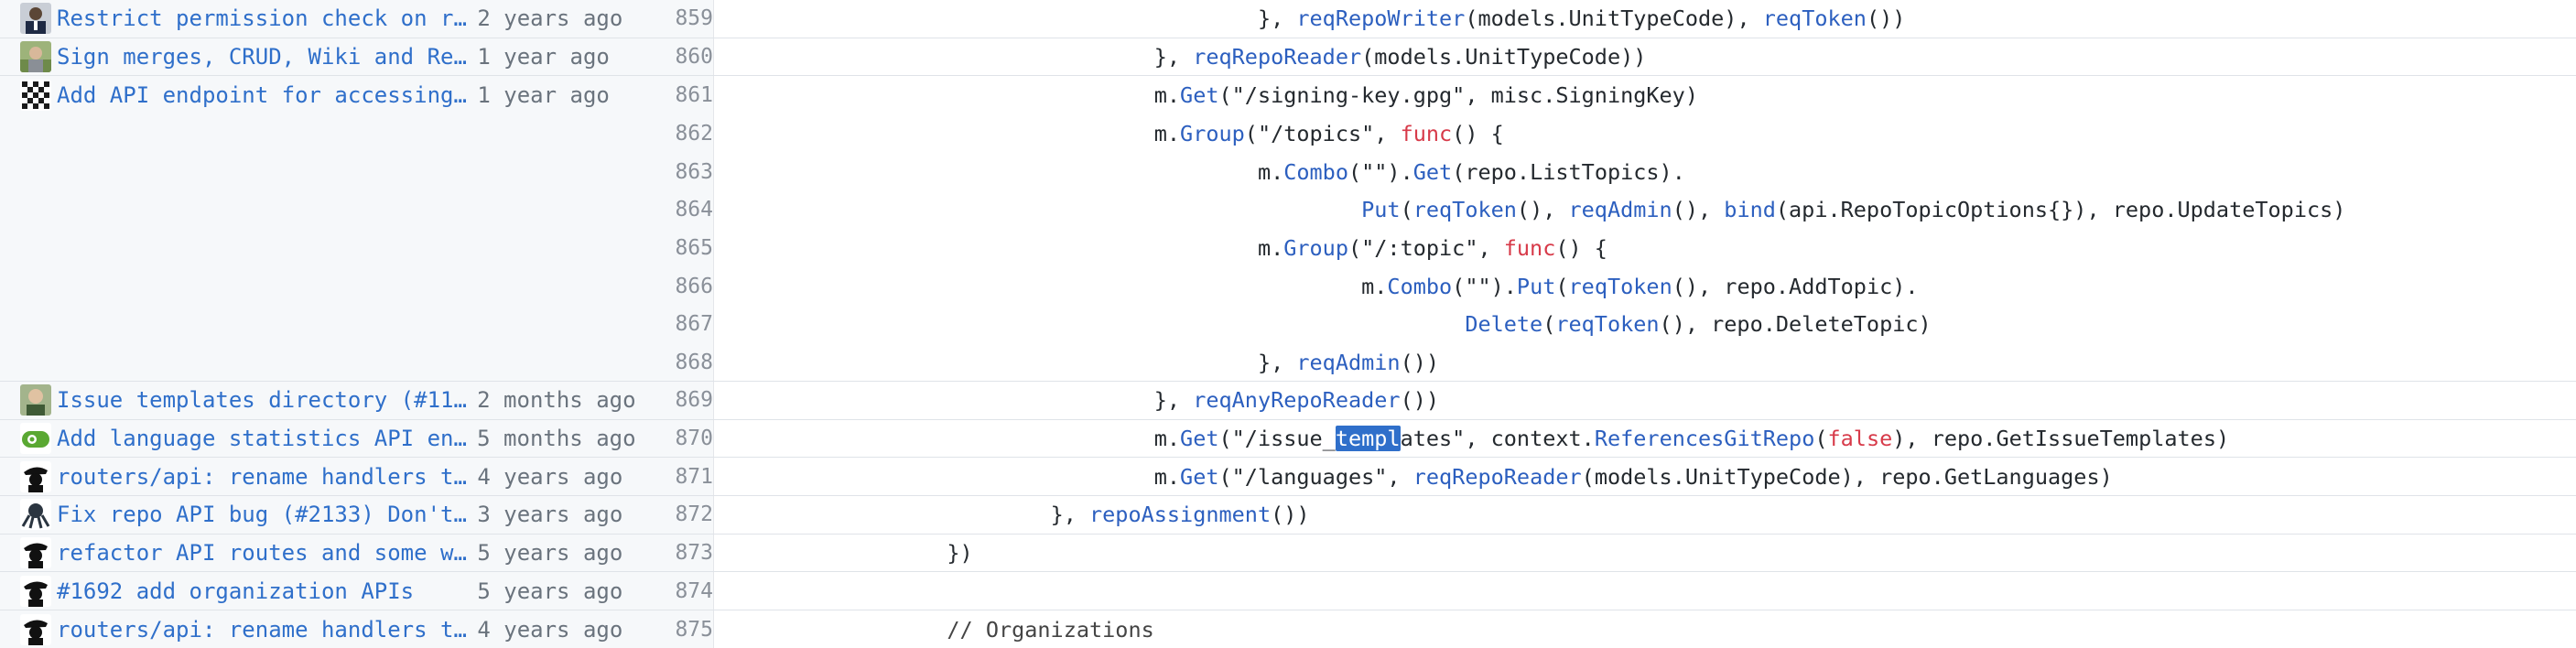 The width and height of the screenshot is (2576, 648). I want to click on line-number: 864, so click(673, 209).